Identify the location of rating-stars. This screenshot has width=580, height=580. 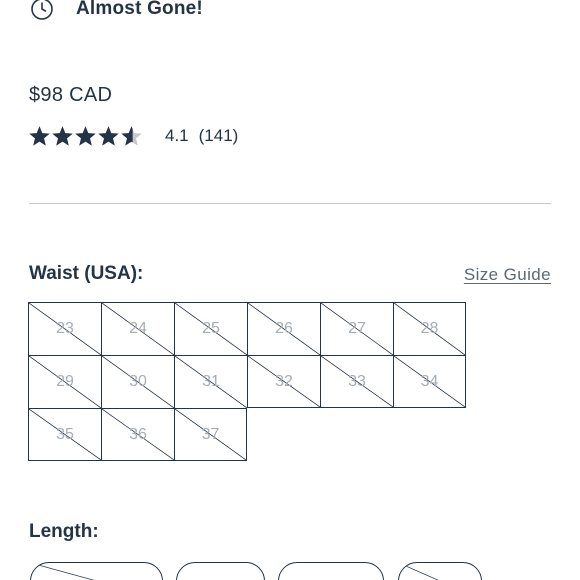
(85, 136).